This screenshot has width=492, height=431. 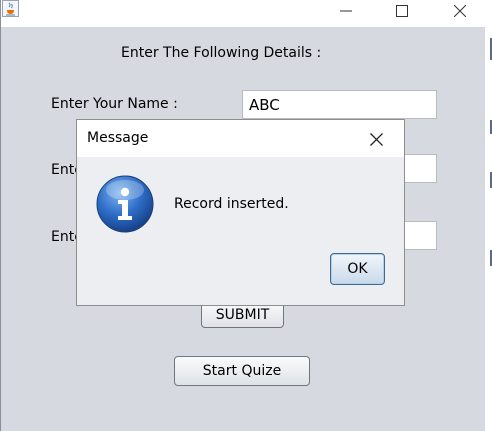 I want to click on minimize-icon, so click(x=346, y=11).